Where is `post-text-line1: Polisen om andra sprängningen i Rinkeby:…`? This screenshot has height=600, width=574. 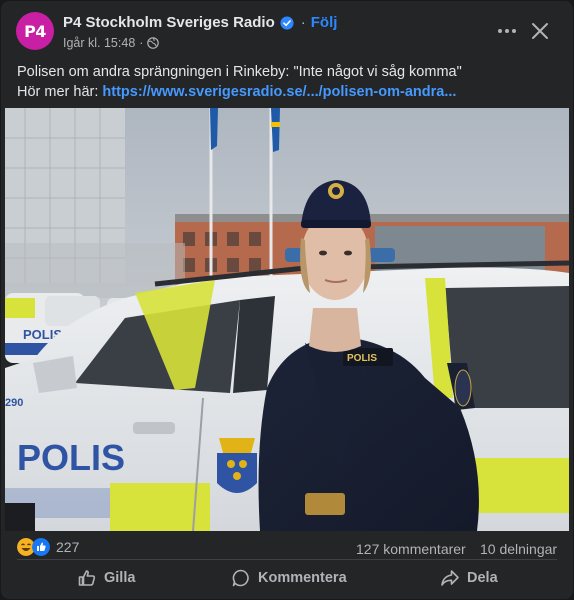
post-text-line1: Polisen om andra sprängningen i Rinkeby:… is located at coordinates (239, 72).